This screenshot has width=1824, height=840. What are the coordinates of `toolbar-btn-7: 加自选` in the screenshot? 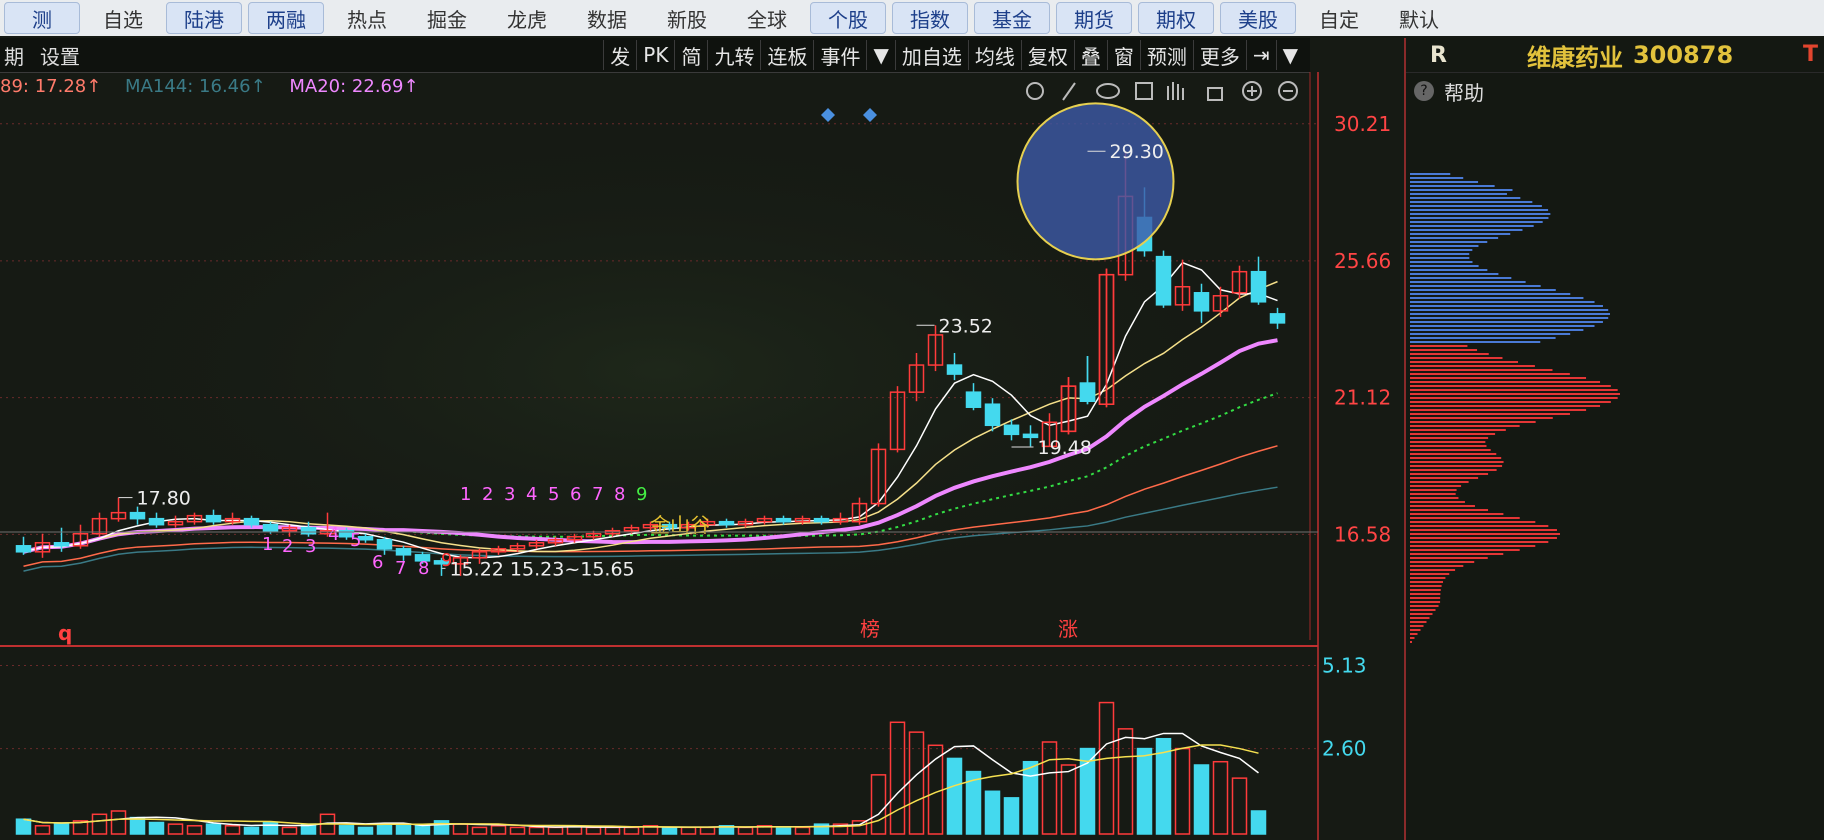 It's located at (931, 55).